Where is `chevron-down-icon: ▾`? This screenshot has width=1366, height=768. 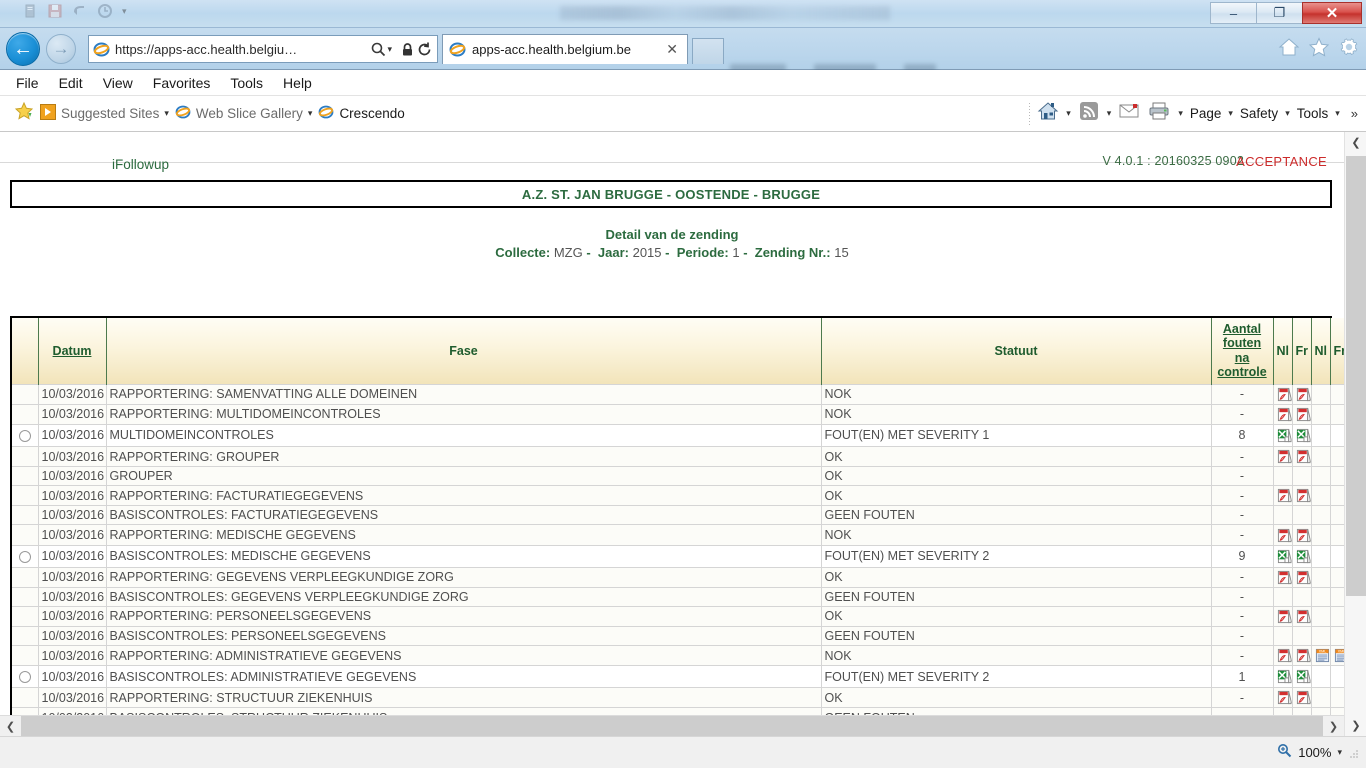
chevron-down-icon: ▾ is located at coordinates (310, 113).